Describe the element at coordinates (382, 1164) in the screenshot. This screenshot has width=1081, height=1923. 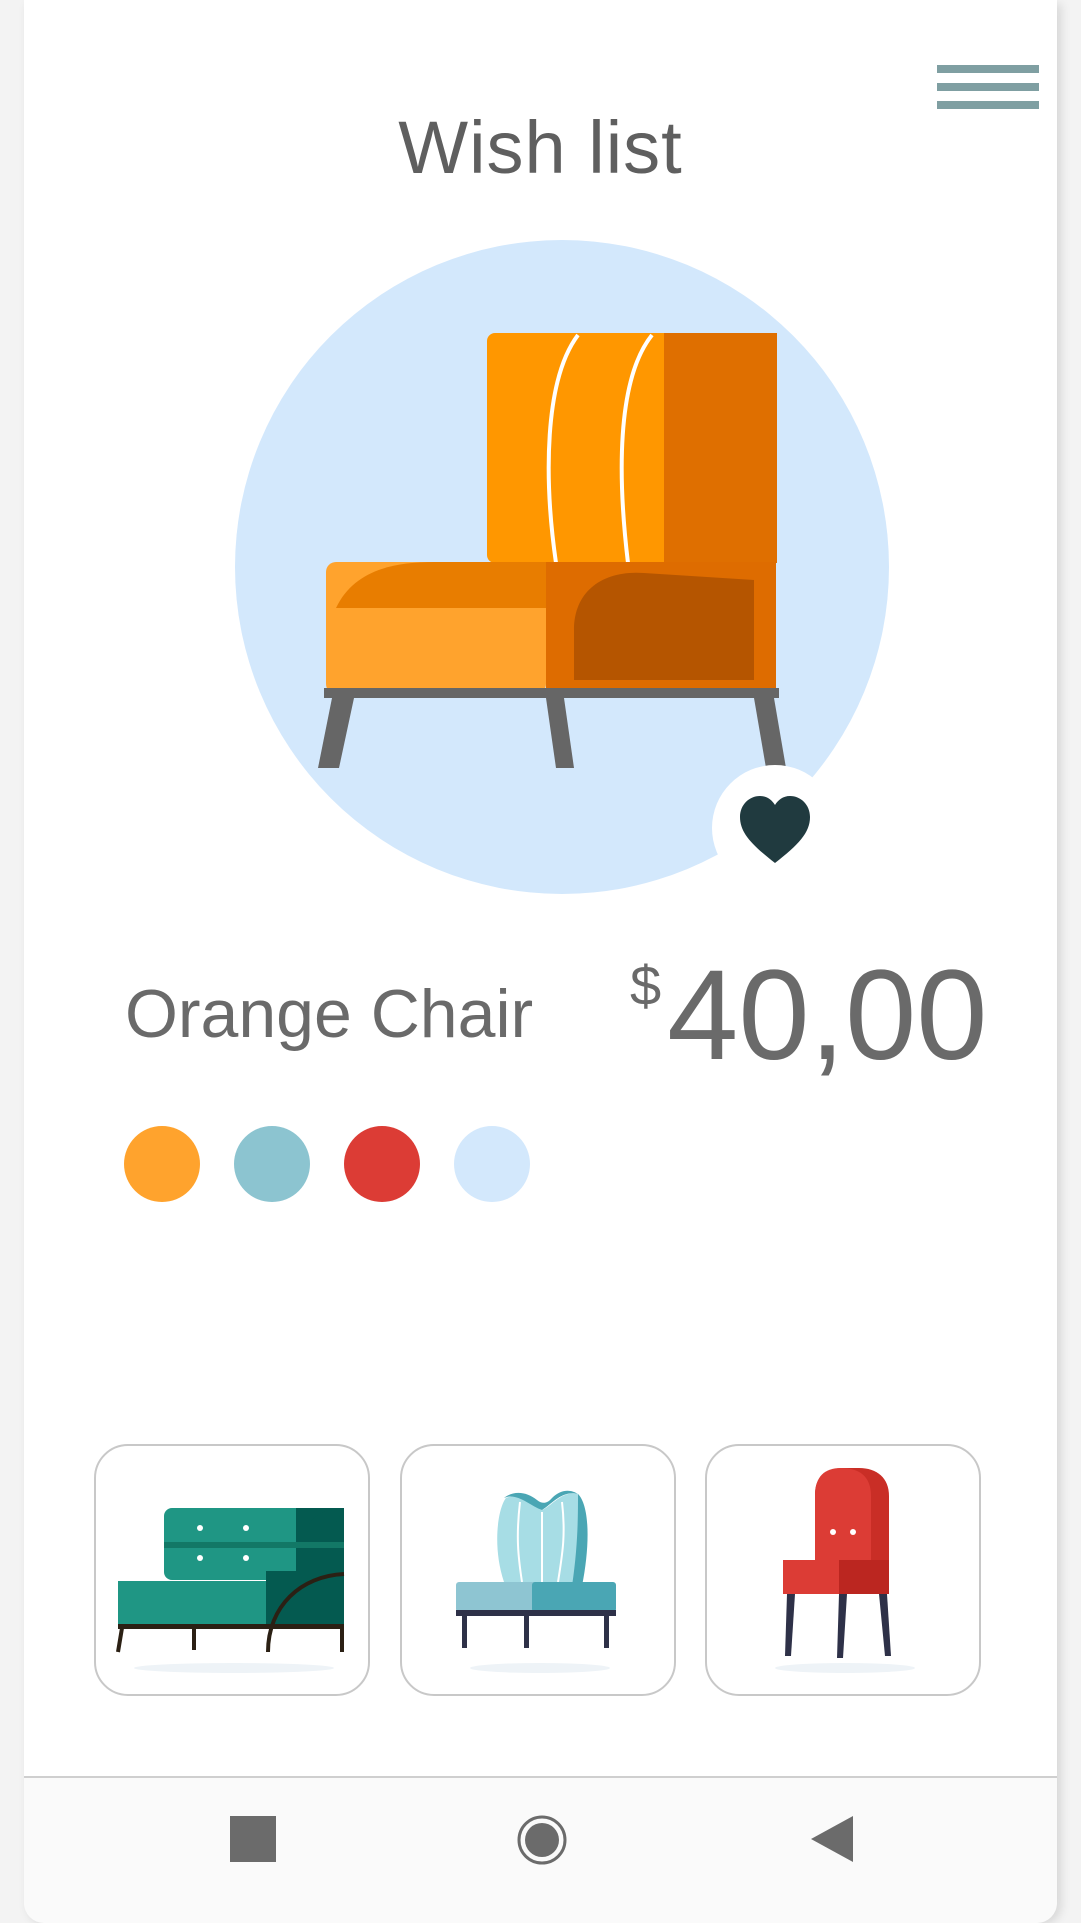
I see `color-swatch-red` at that location.